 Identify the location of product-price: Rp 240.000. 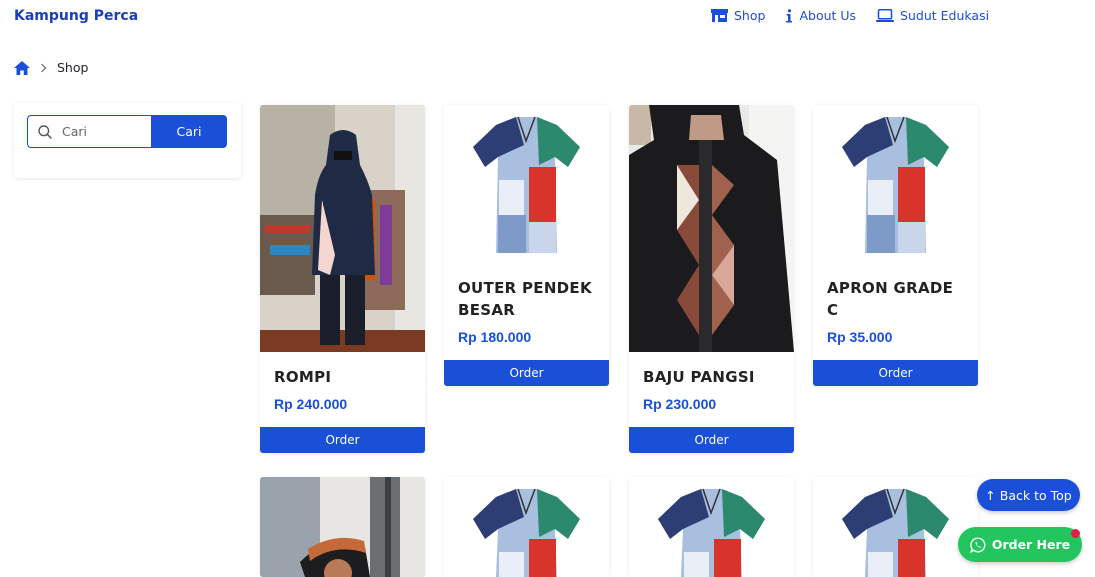
(311, 404).